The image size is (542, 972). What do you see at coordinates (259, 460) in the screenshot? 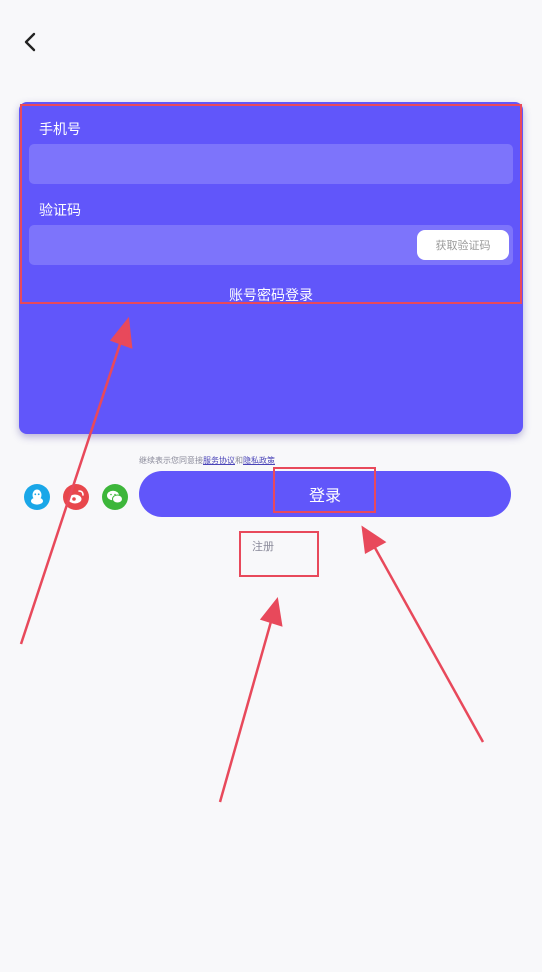
I see `privacy-link: 隐私政策` at bounding box center [259, 460].